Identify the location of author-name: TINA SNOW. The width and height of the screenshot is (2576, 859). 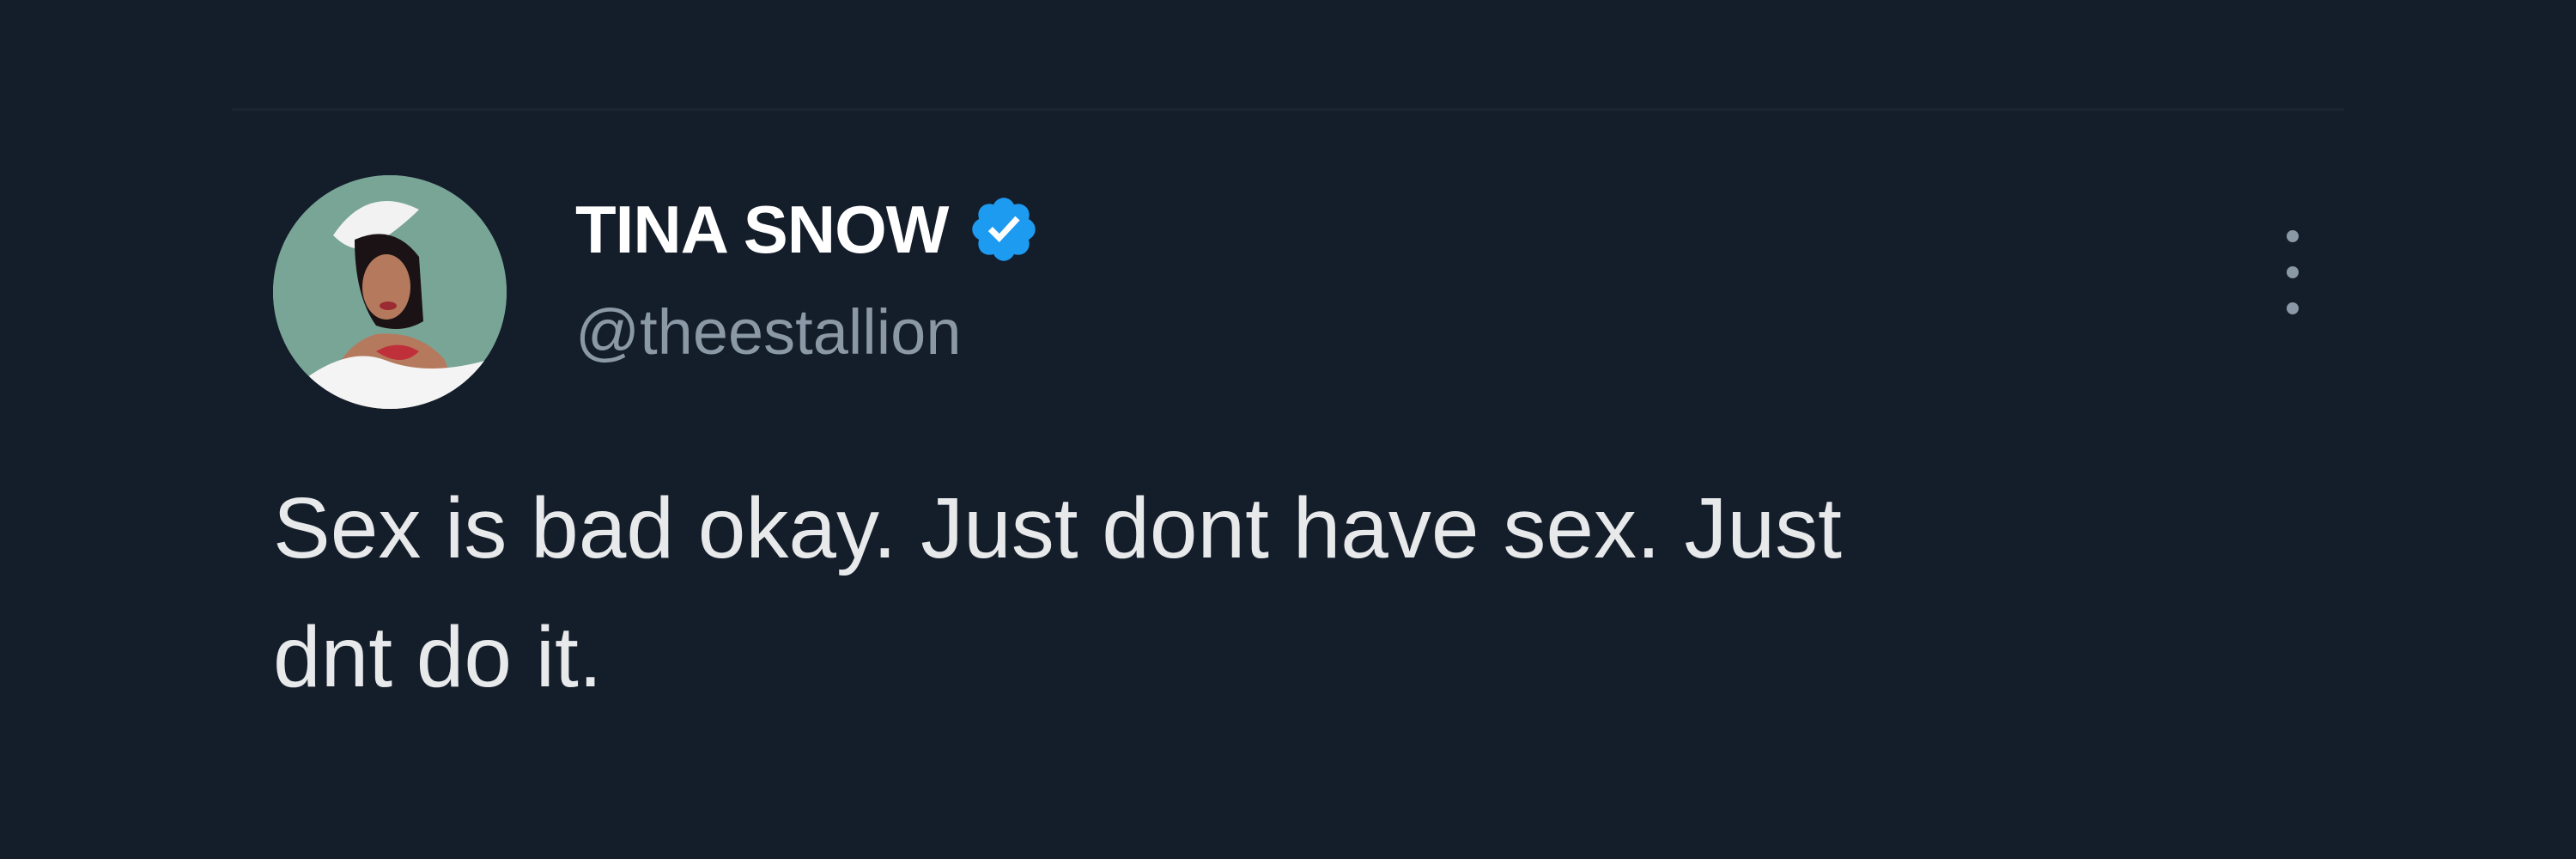
(762, 230).